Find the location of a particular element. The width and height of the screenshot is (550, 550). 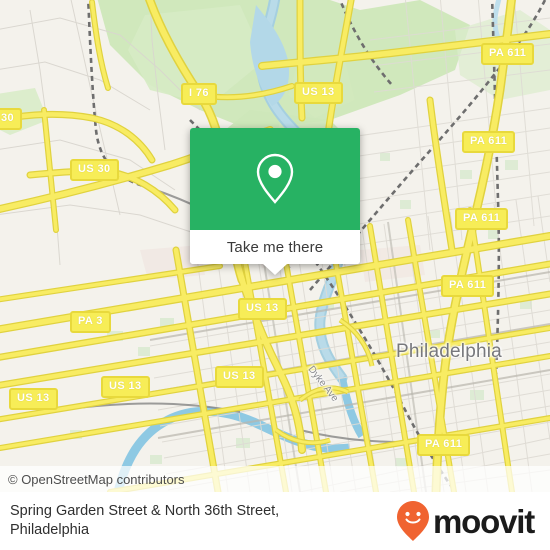

moovit-brand: moovit is located at coordinates (465, 521).